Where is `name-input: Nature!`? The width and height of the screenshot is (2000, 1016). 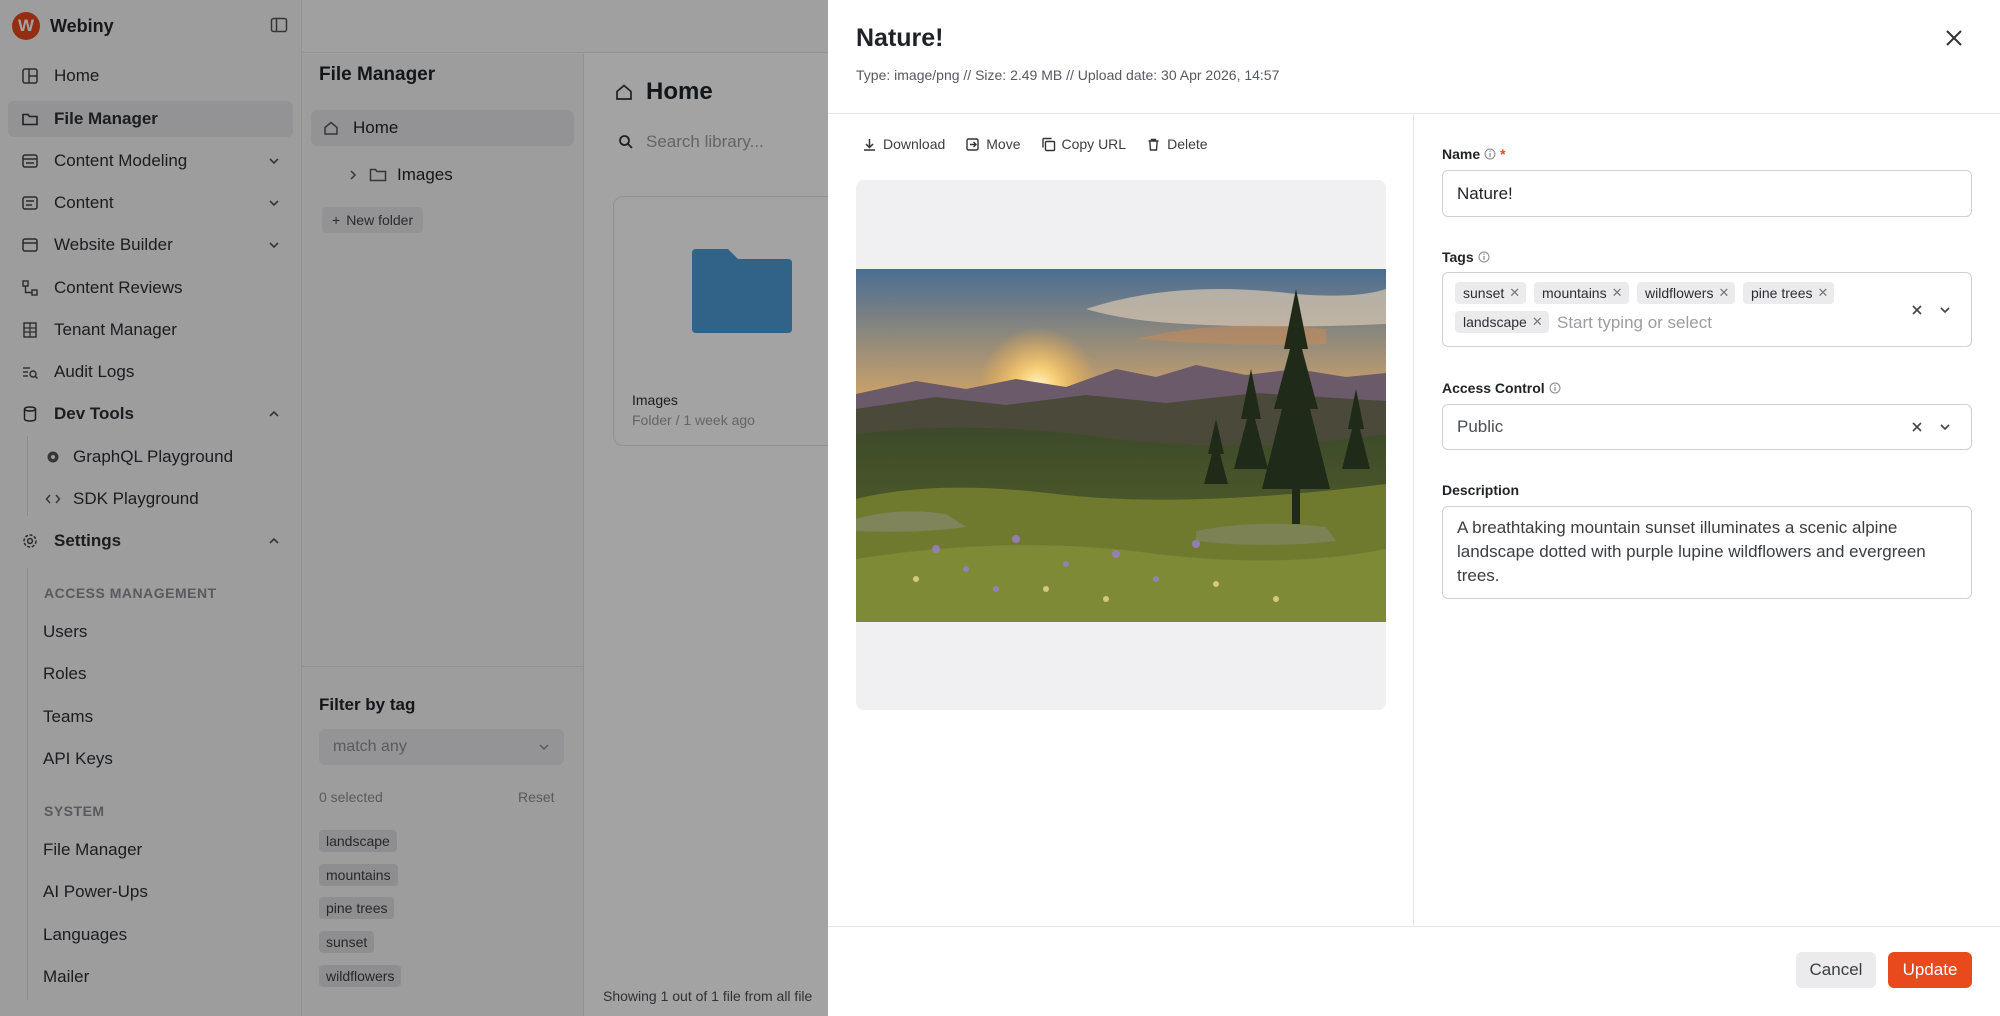 name-input: Nature! is located at coordinates (1707, 193).